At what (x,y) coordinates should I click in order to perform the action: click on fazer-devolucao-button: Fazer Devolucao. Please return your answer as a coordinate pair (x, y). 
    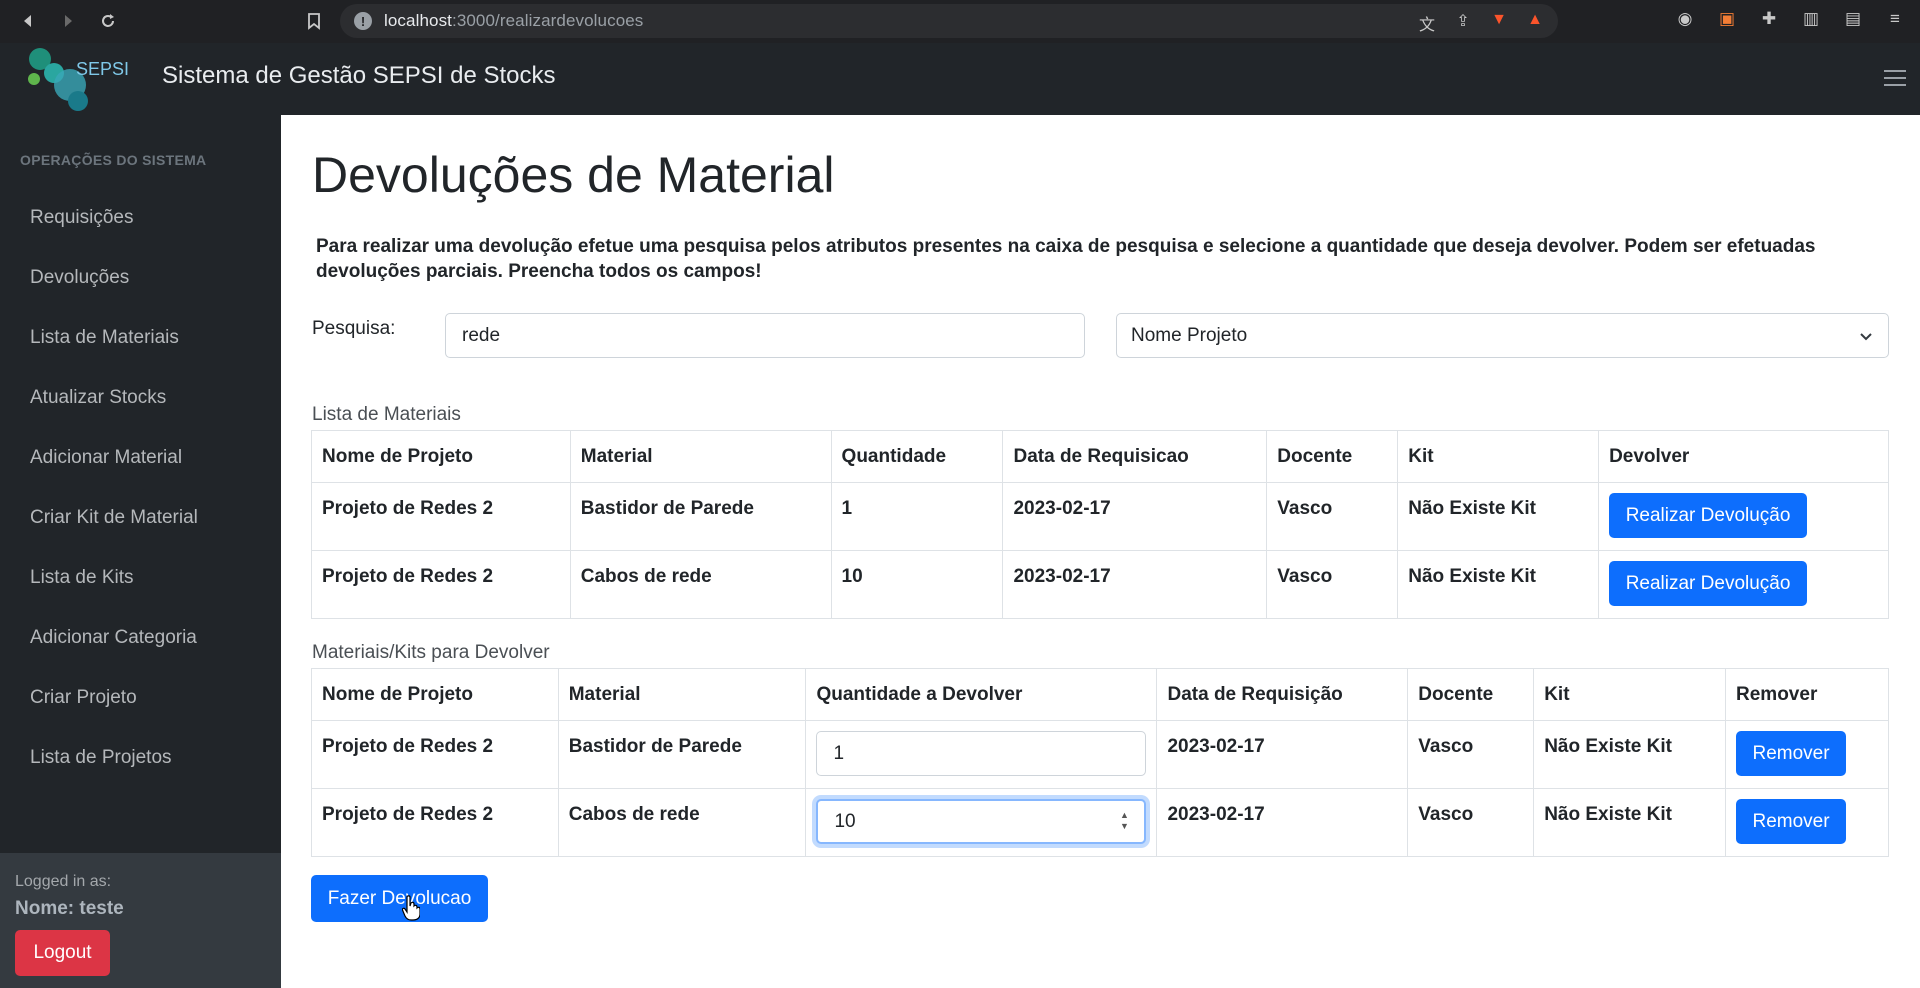
    Looking at the image, I should click on (399, 898).